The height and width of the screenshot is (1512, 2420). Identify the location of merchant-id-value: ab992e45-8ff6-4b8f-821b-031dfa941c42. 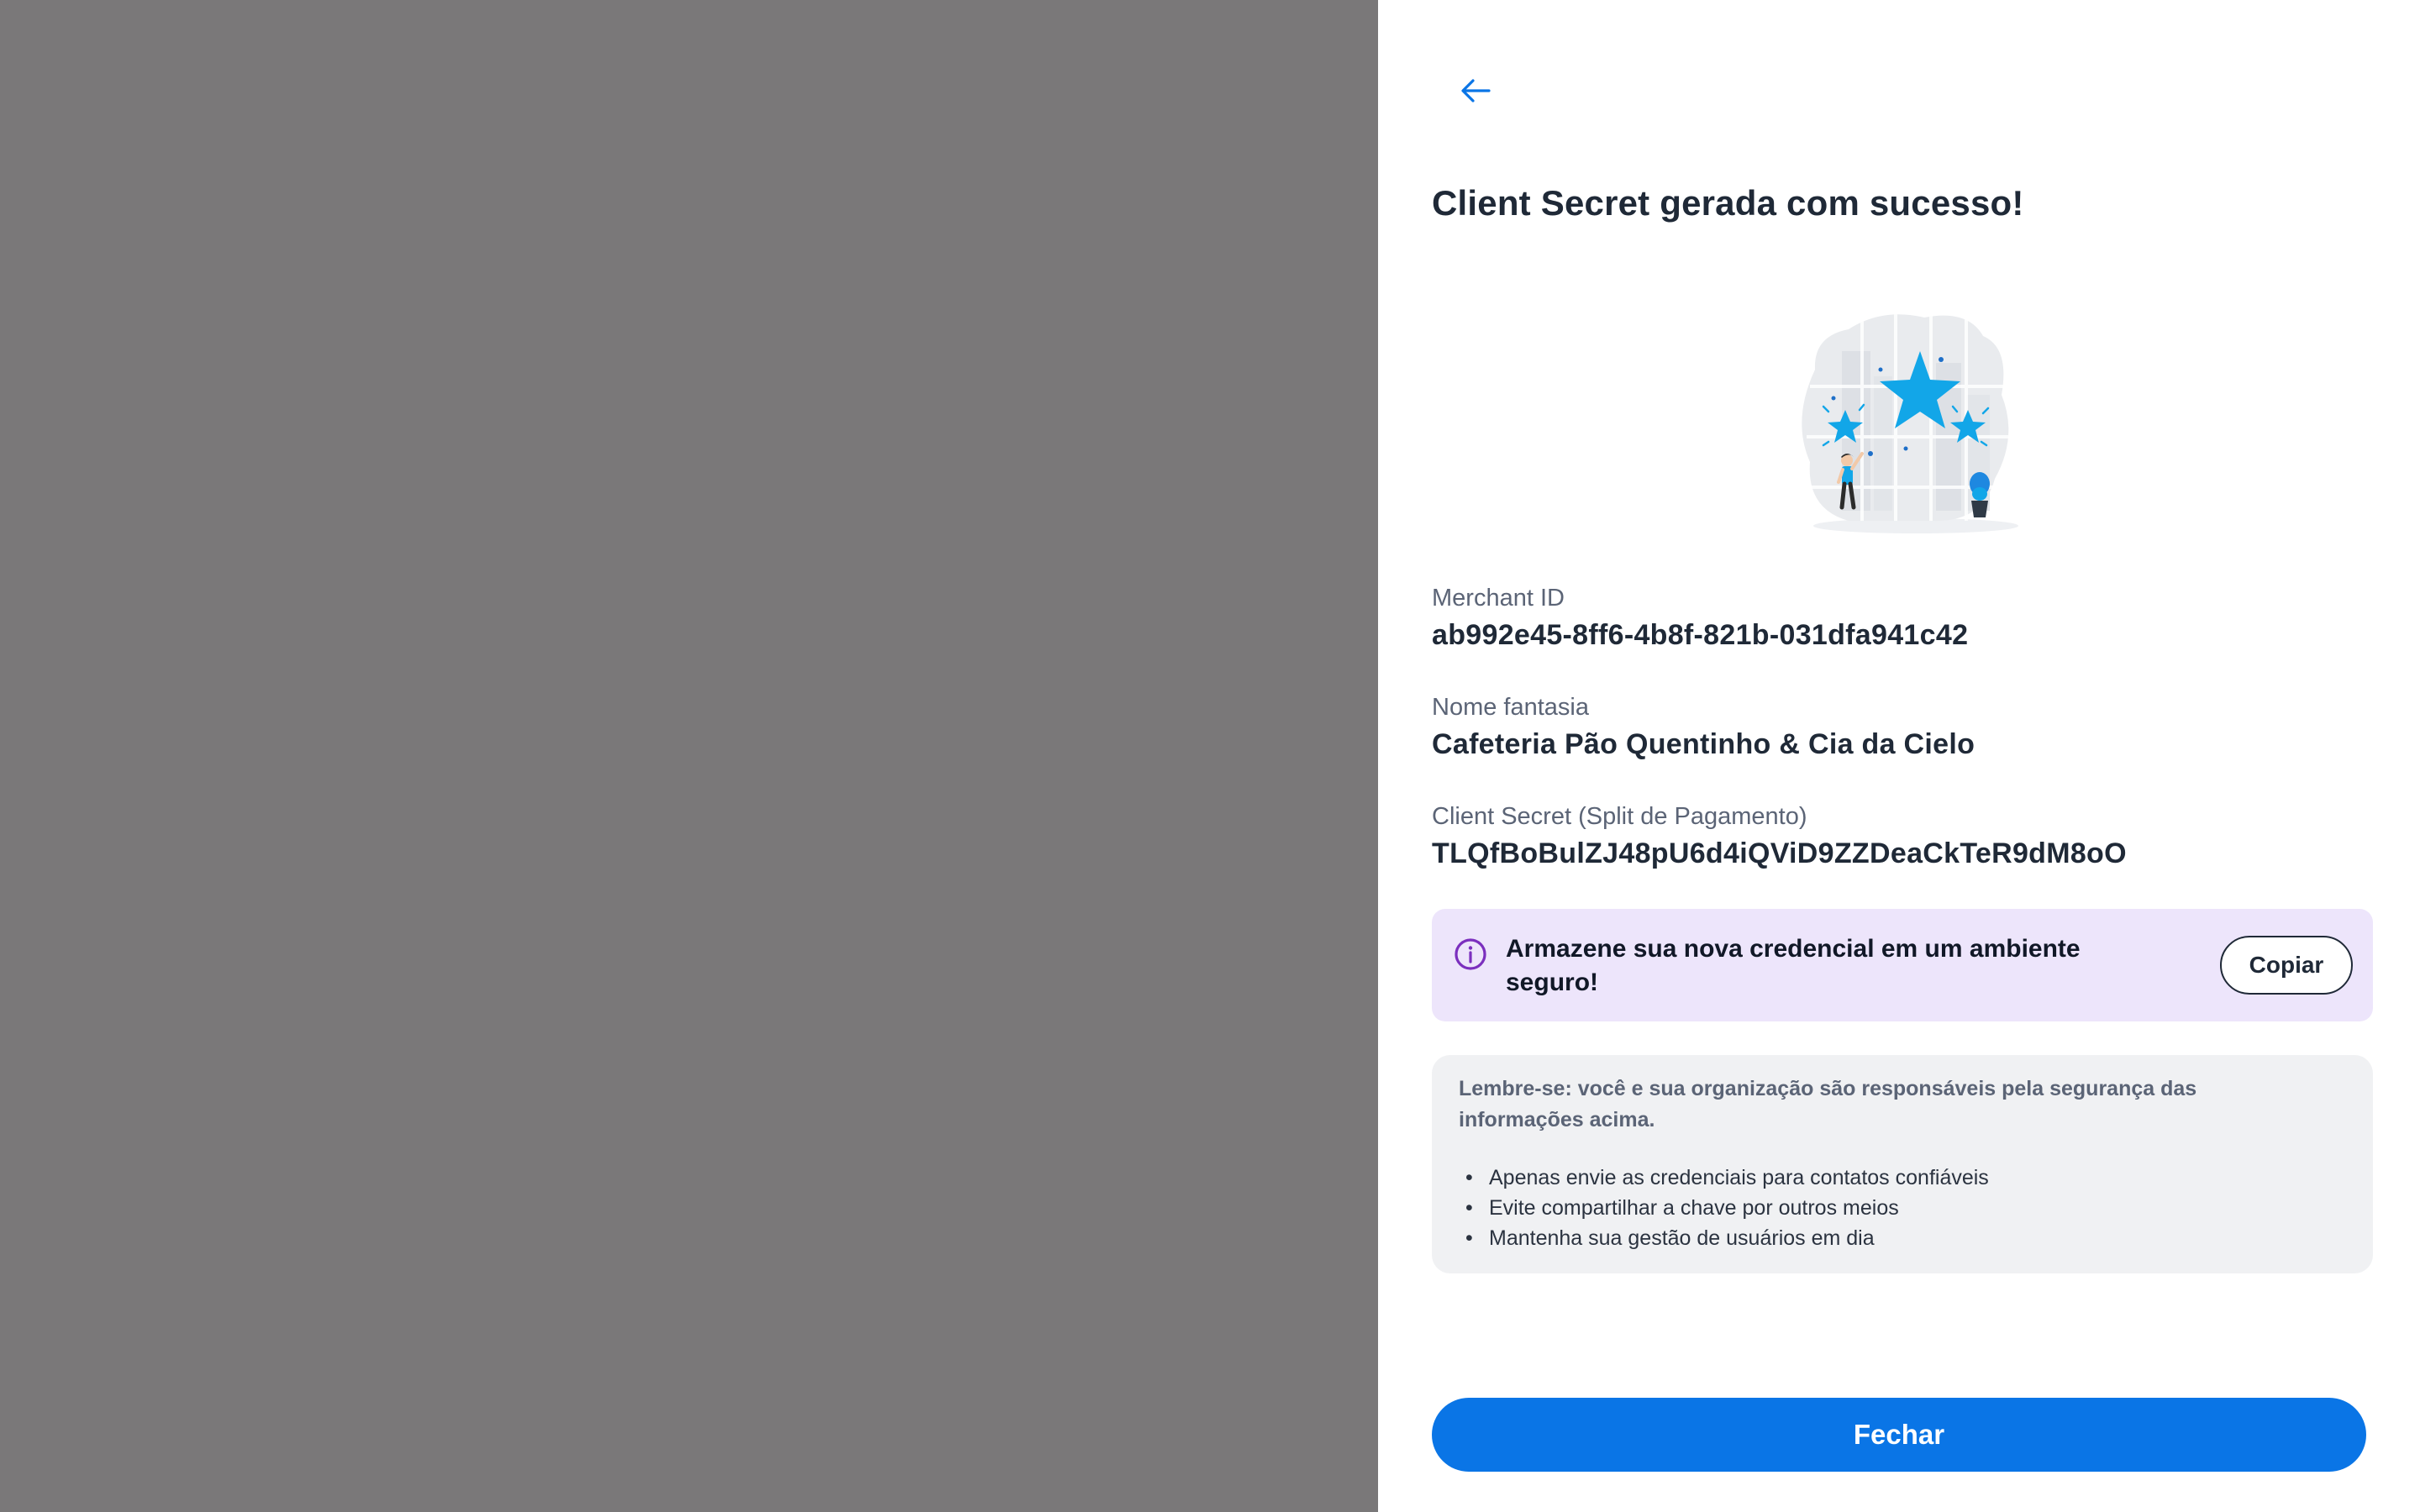
(1700, 635).